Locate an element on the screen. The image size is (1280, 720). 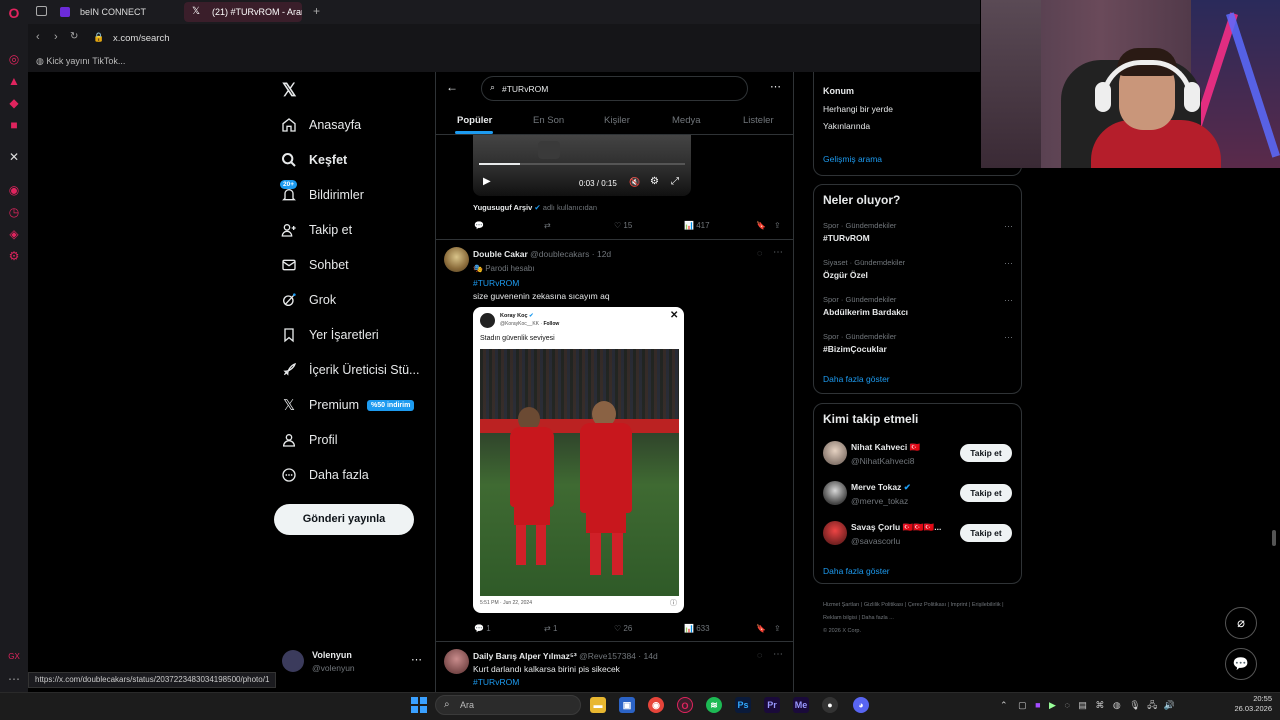
hashtag-link: #TURvROM is located at coordinates (496, 682).